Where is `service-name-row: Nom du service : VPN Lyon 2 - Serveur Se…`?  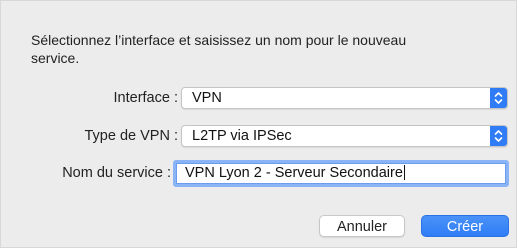 service-name-row: Nom du service : VPN Lyon 2 - Serveur Se… is located at coordinates (259, 173).